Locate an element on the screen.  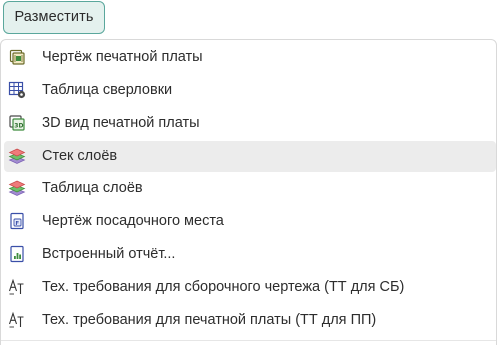
menu-item-label: Таблица сверловки is located at coordinates (107, 90).